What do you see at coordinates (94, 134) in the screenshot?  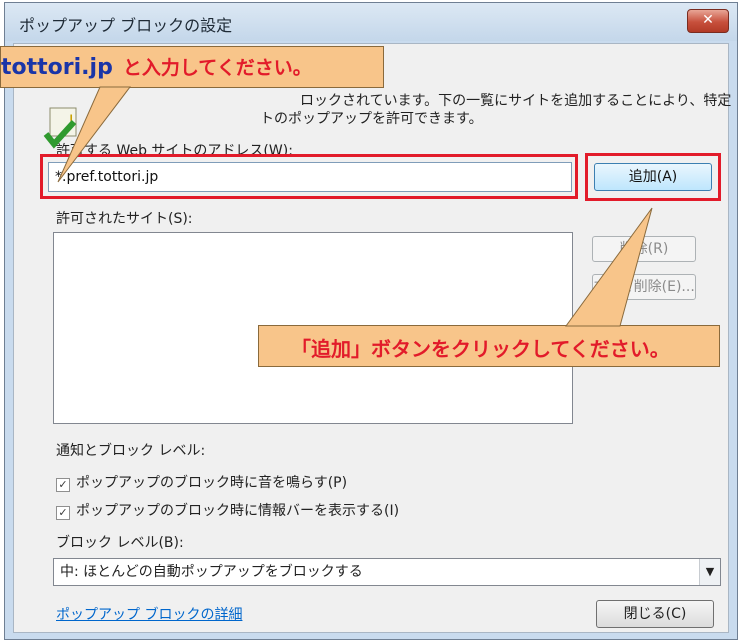 I see `callout-top-pointer` at bounding box center [94, 134].